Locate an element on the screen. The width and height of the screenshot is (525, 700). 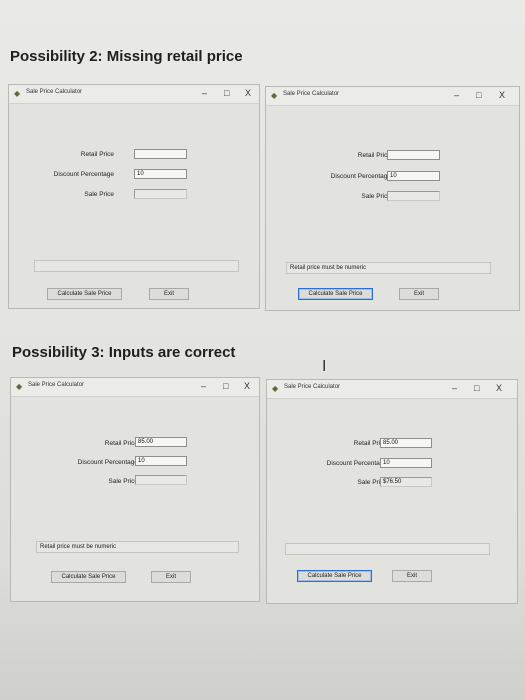
section-heading-possibility-2: Possibility 2: Missing retail price is located at coordinates (126, 56).